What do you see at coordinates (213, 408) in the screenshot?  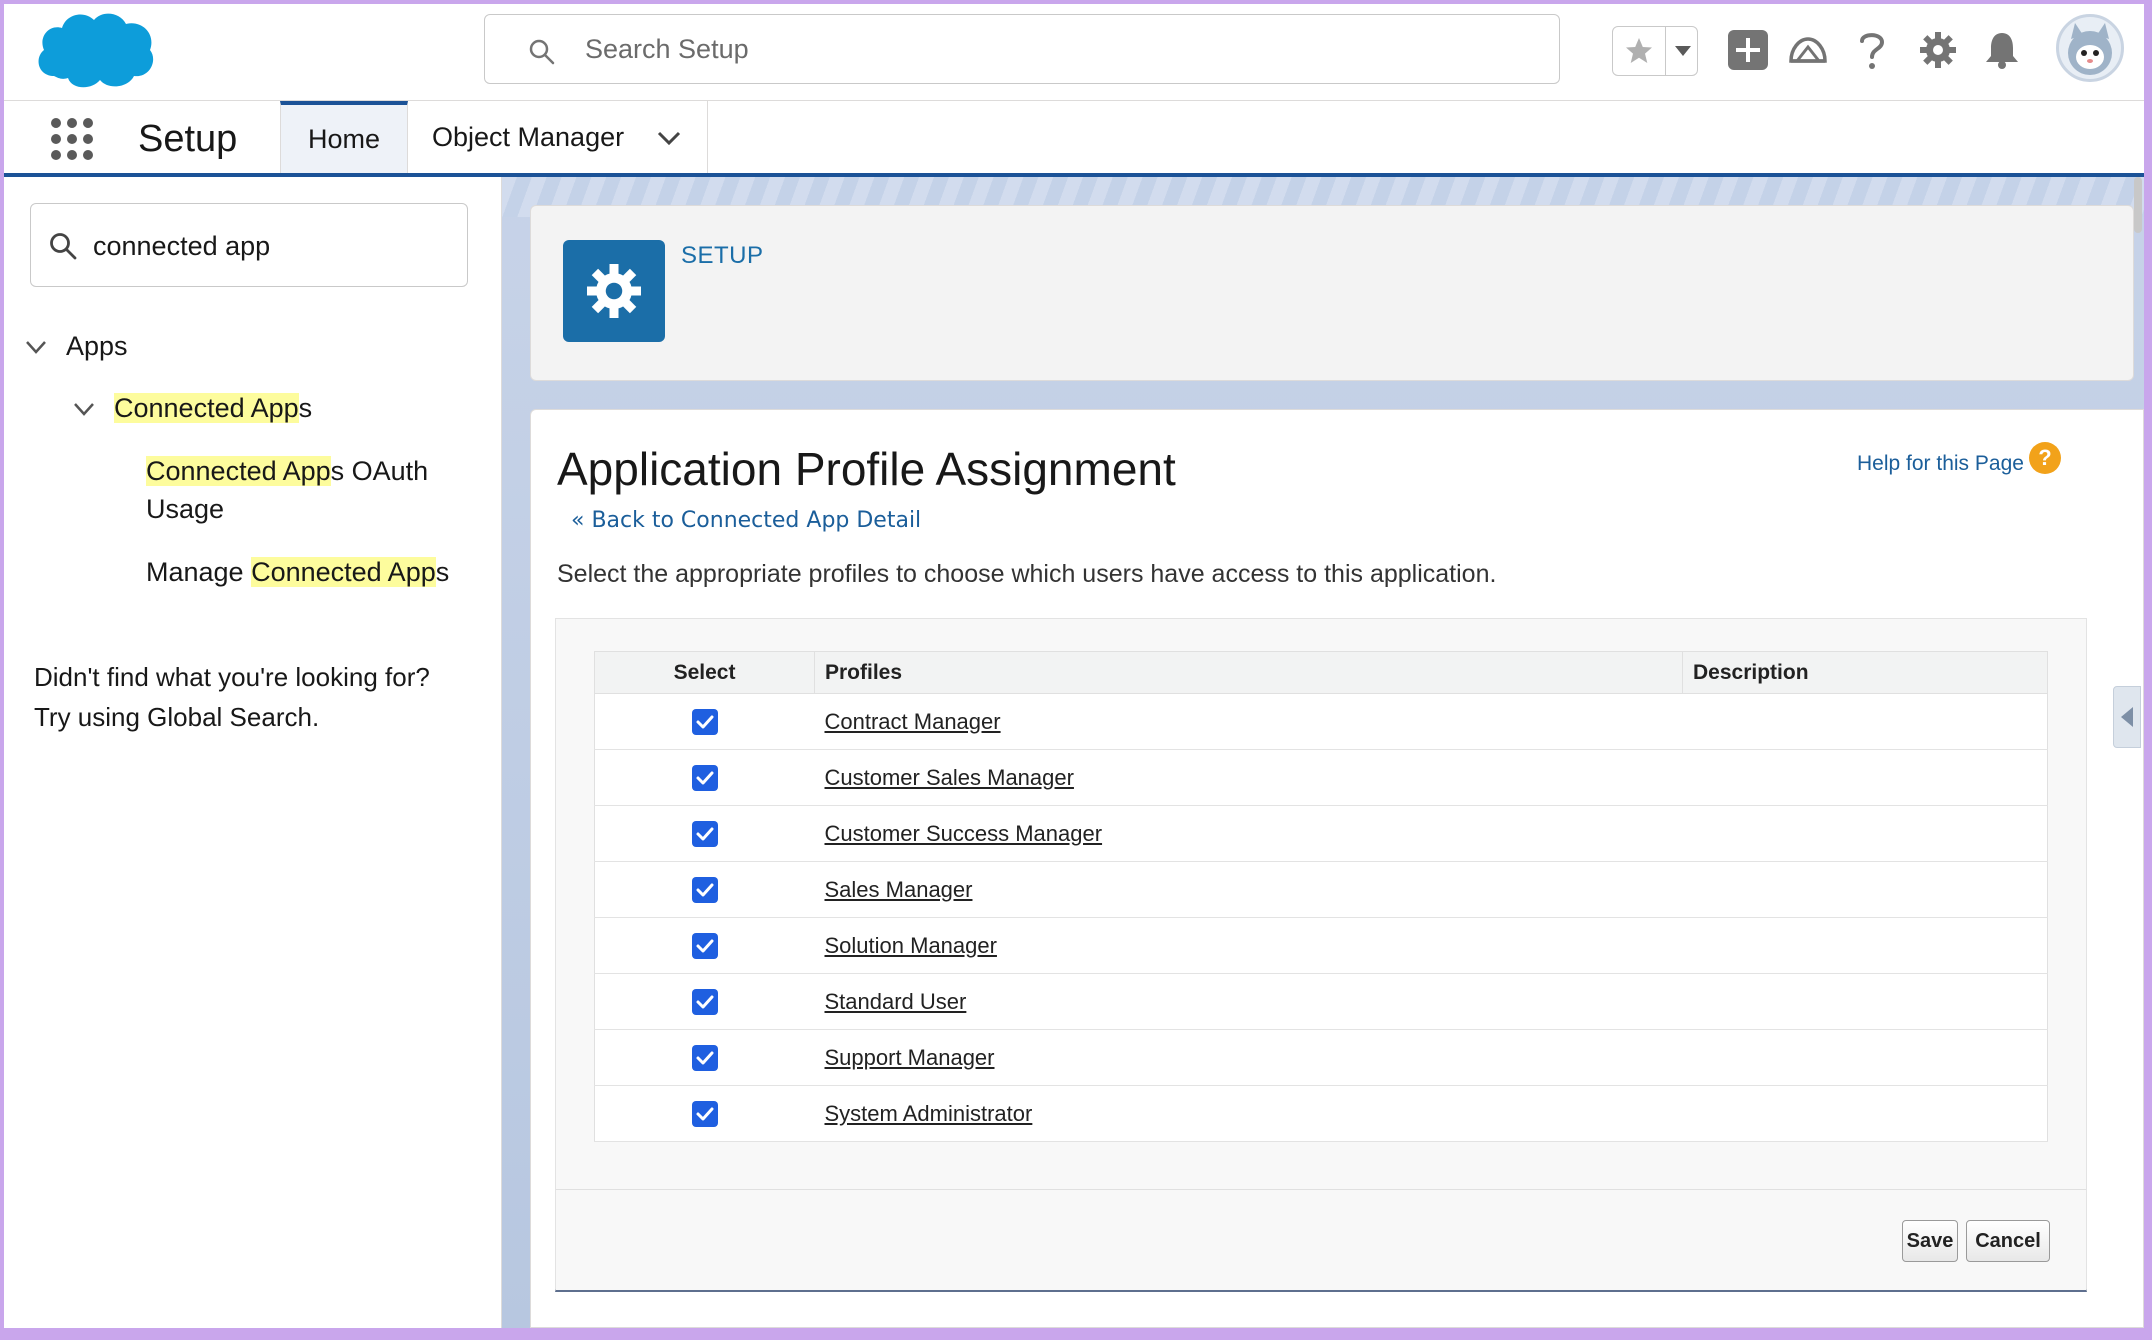 I see `tree-item-connected-apps: Connected Apps` at bounding box center [213, 408].